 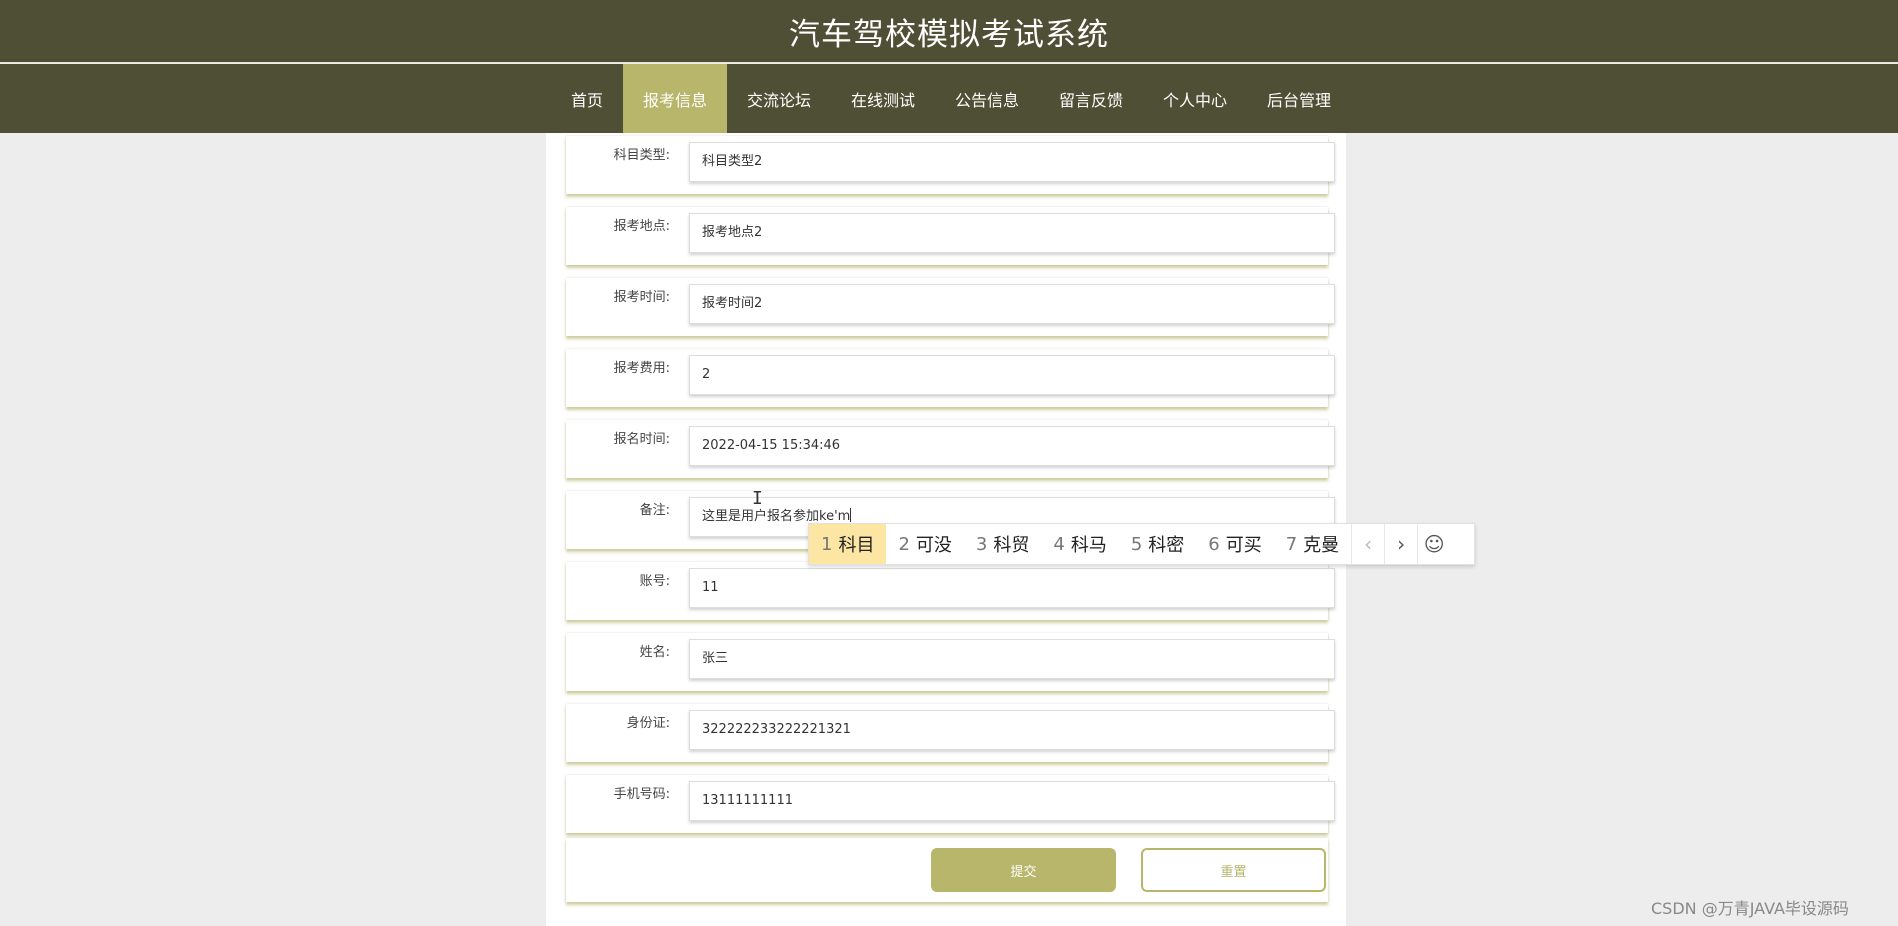 I want to click on chevron-right-icon: ›, so click(x=1400, y=544).